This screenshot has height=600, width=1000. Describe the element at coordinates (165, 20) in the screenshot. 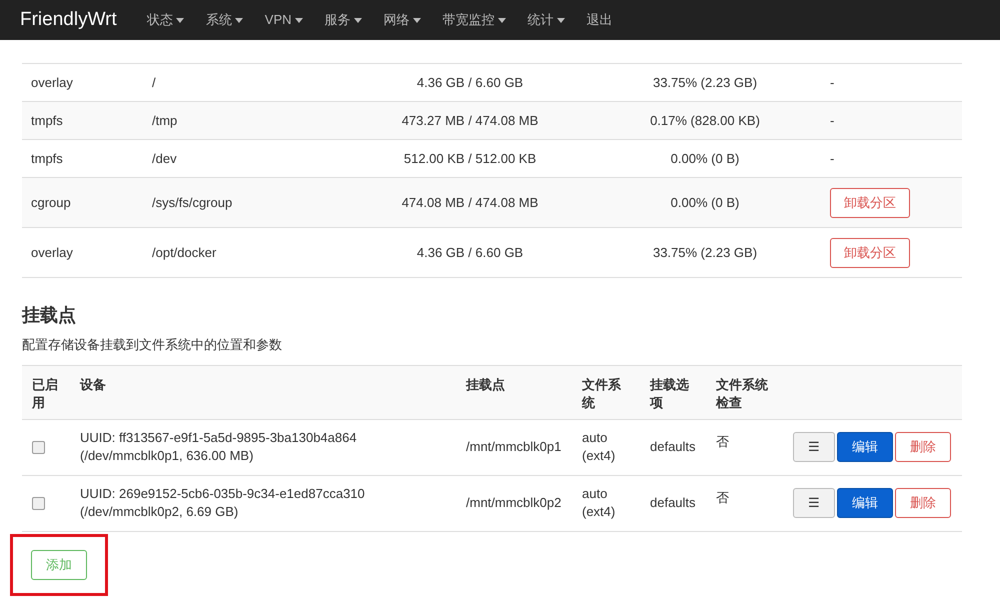

I see `nav-menu-item: 状态` at that location.